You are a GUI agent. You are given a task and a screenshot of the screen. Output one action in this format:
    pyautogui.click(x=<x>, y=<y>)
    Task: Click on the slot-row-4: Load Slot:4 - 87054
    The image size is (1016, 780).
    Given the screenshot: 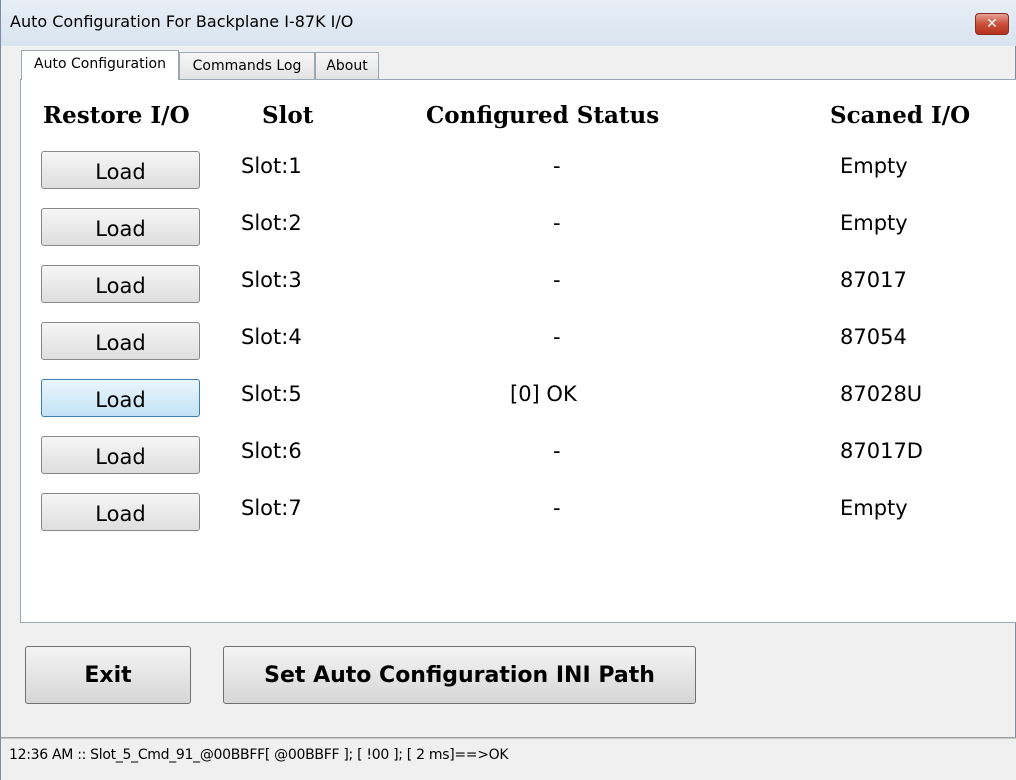 What is the action you would take?
    pyautogui.click(x=518, y=344)
    